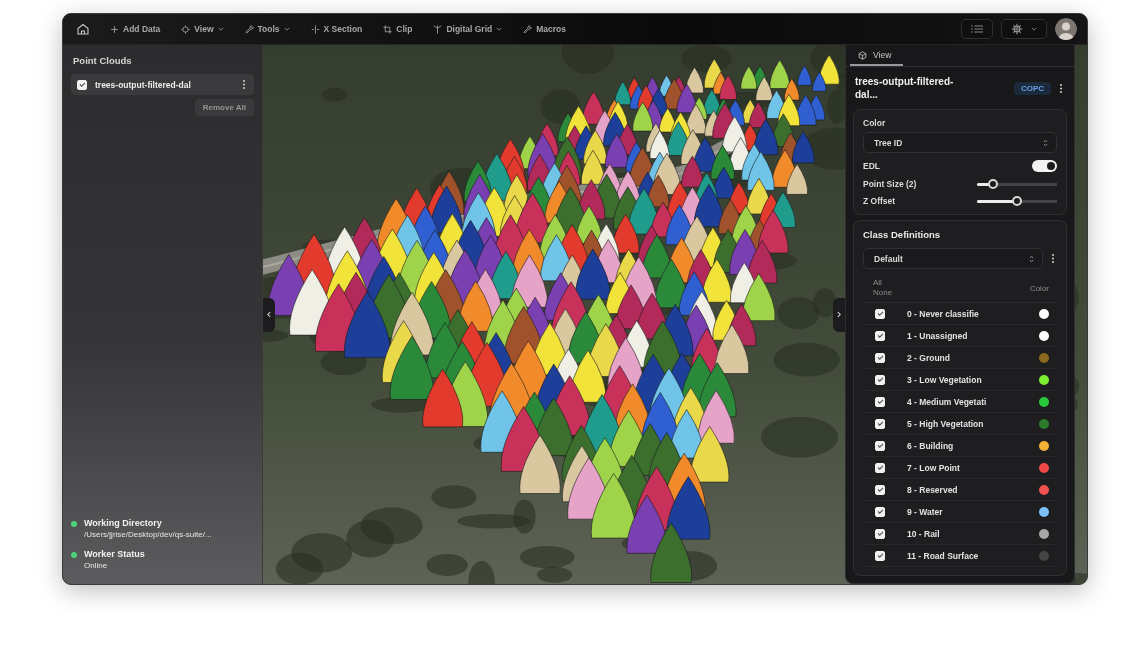 The height and width of the screenshot is (650, 1145). What do you see at coordinates (932, 489) in the screenshot?
I see `class-label: 8 - Reserved` at bounding box center [932, 489].